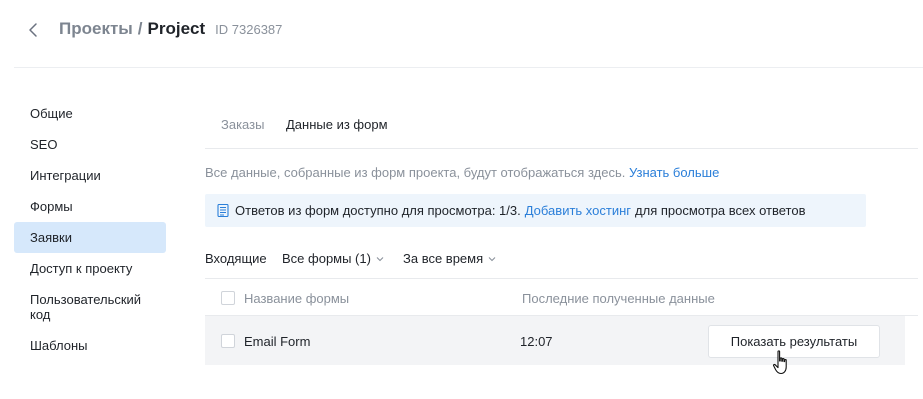 This screenshot has width=923, height=399. I want to click on filter-incoming: Входящие, so click(236, 258).